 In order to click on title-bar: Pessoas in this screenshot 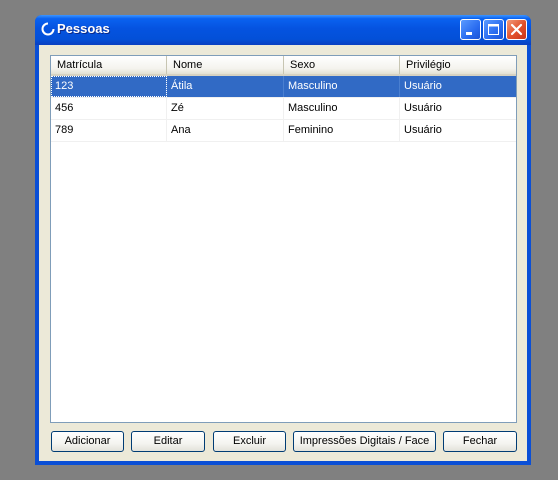, I will do `click(283, 30)`.